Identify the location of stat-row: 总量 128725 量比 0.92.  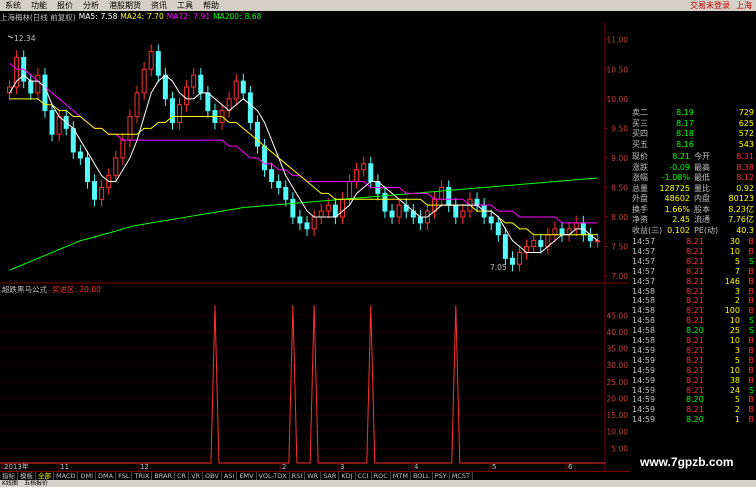
(693, 189).